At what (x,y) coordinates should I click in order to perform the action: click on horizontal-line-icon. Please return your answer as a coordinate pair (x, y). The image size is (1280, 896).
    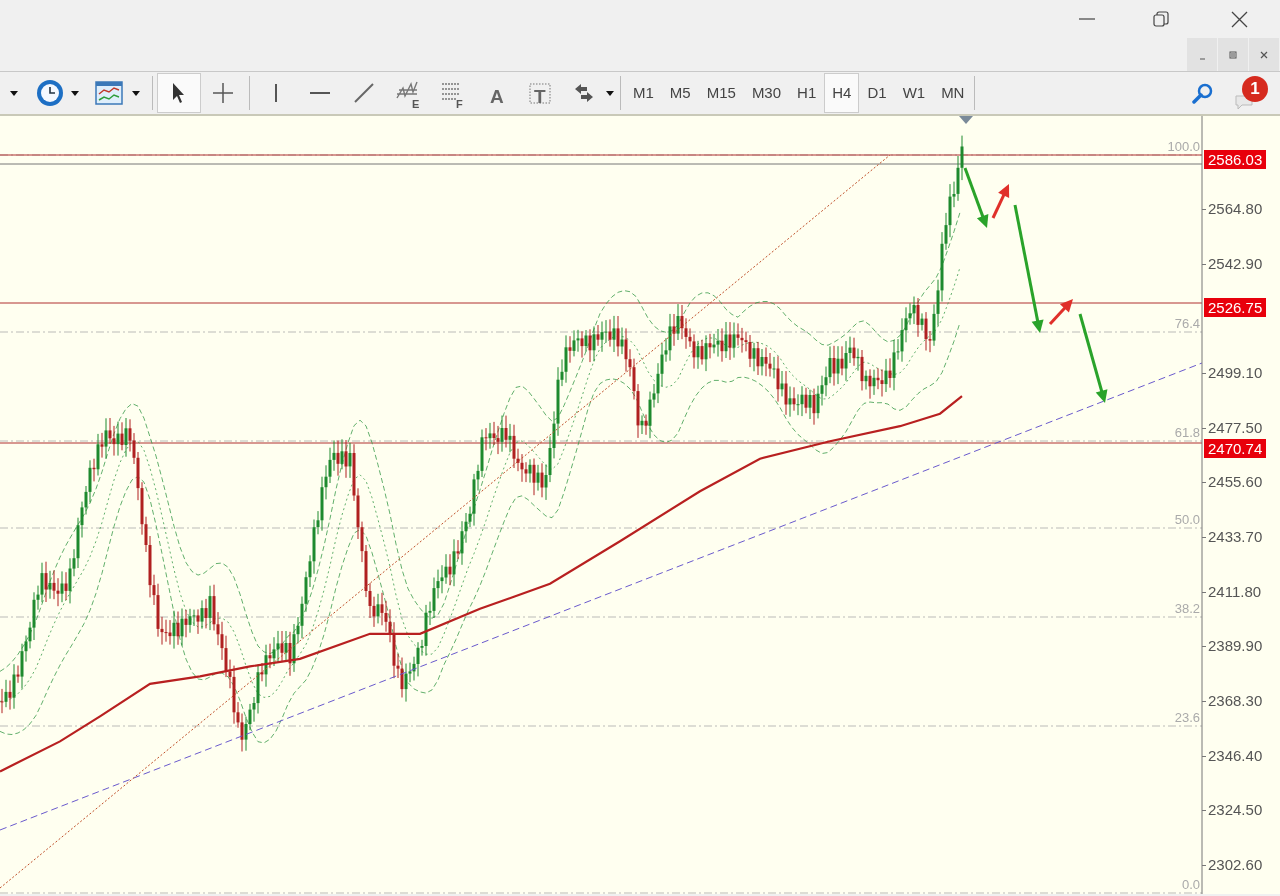
    Looking at the image, I should click on (320, 93).